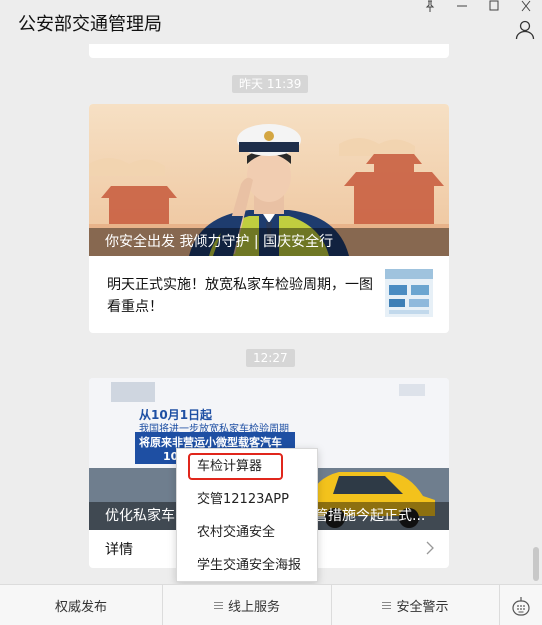 This screenshot has width=542, height=625. Describe the element at coordinates (270, 358) in the screenshot. I see `timestamp: 12:27` at that location.